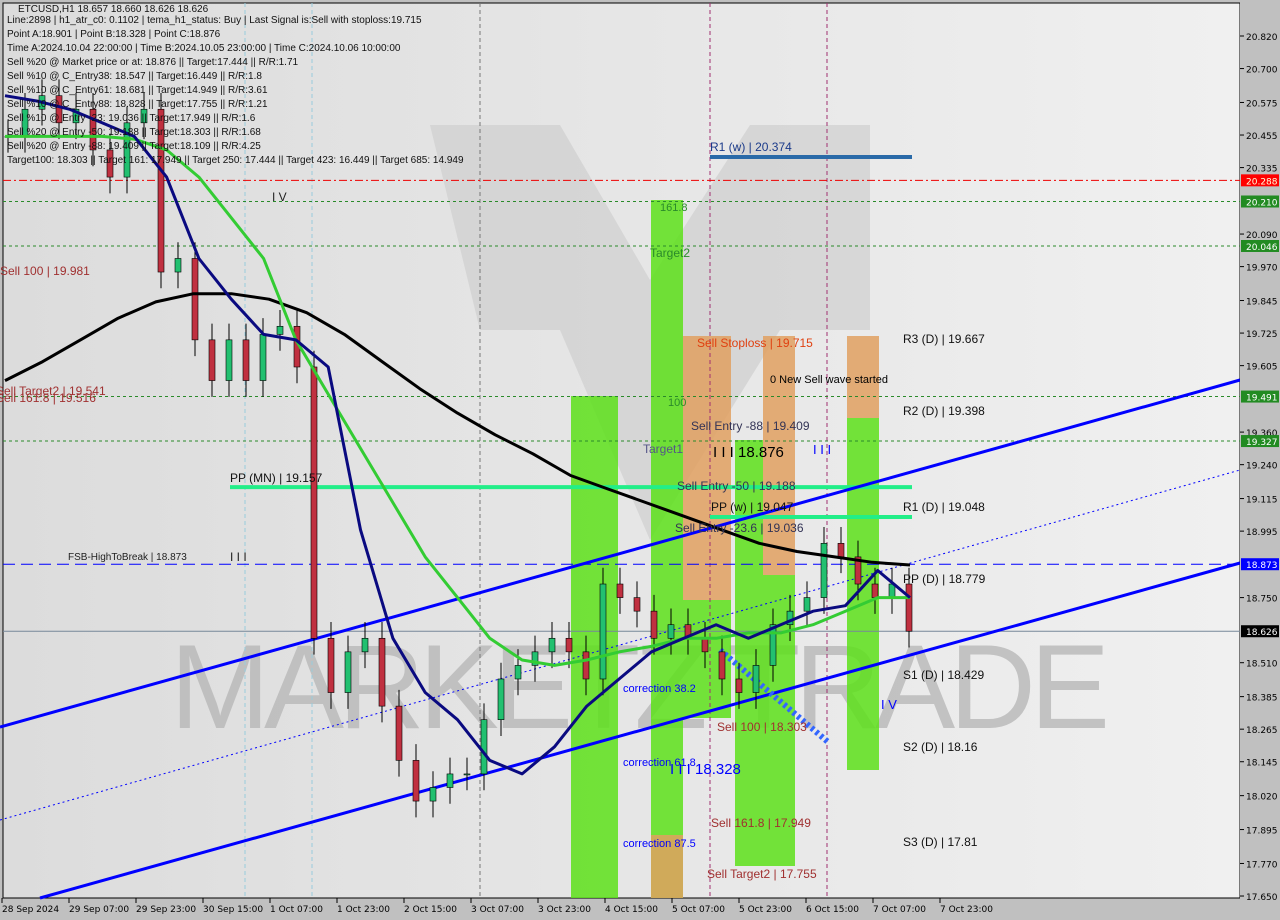  I want to click on sell-entry-50-annotation: Sell Entry -50 | 19.188, so click(736, 486).